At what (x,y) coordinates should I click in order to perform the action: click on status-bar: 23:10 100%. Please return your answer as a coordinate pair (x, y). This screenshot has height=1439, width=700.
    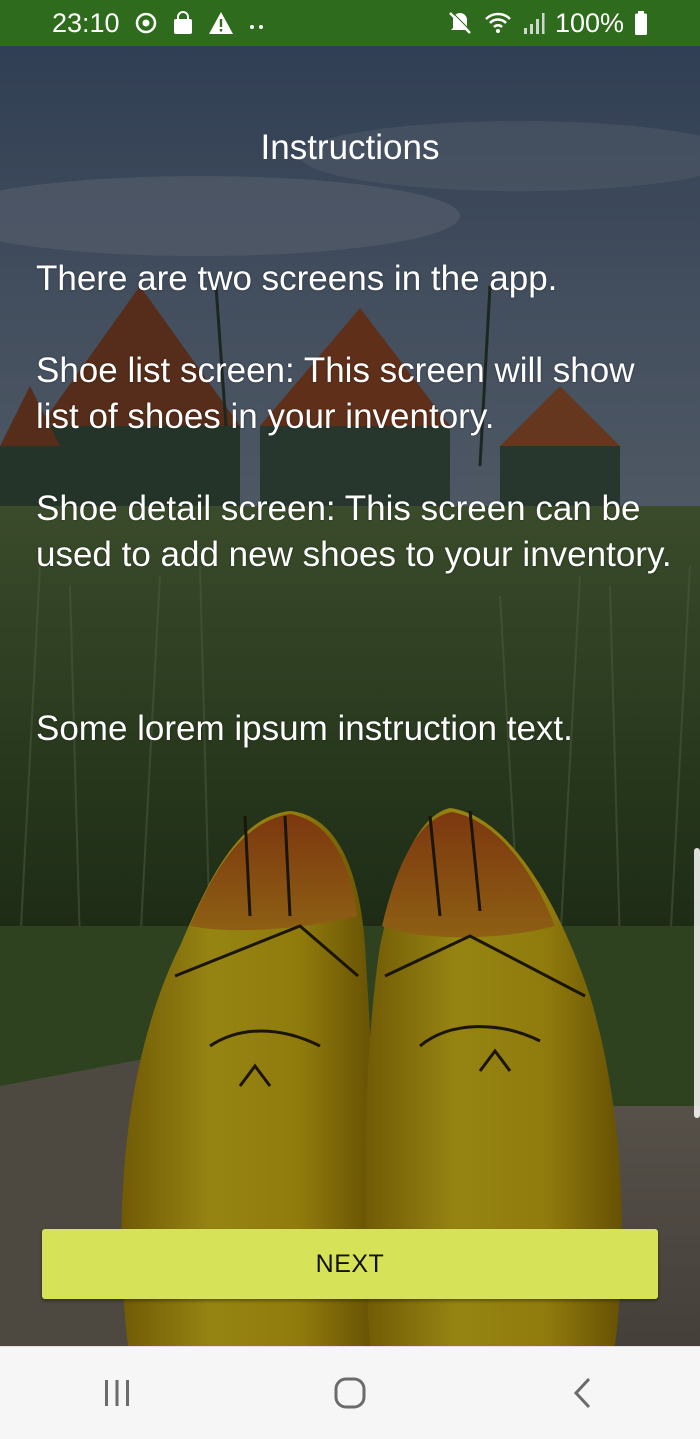
    Looking at the image, I should click on (350, 23).